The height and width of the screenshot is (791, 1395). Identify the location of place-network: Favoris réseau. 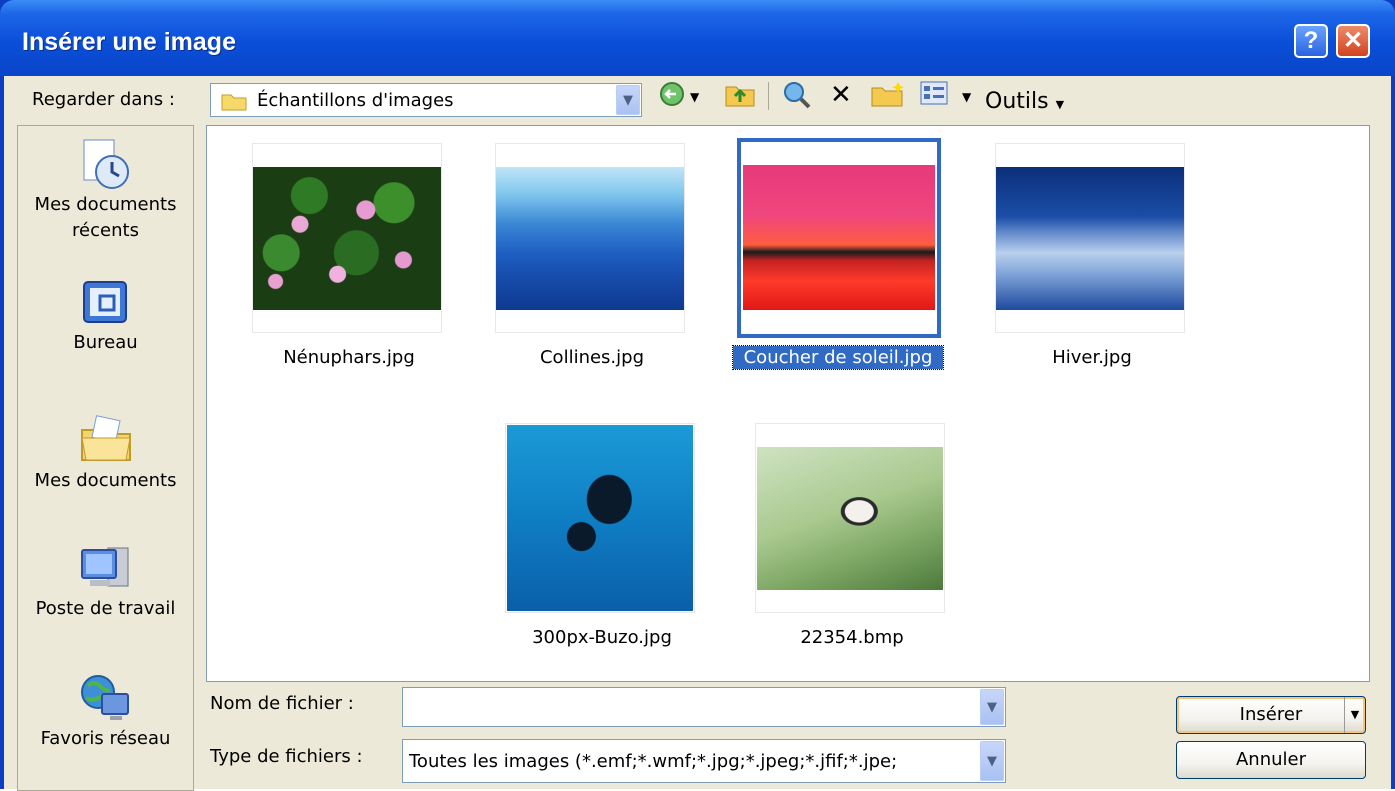
(105, 711).